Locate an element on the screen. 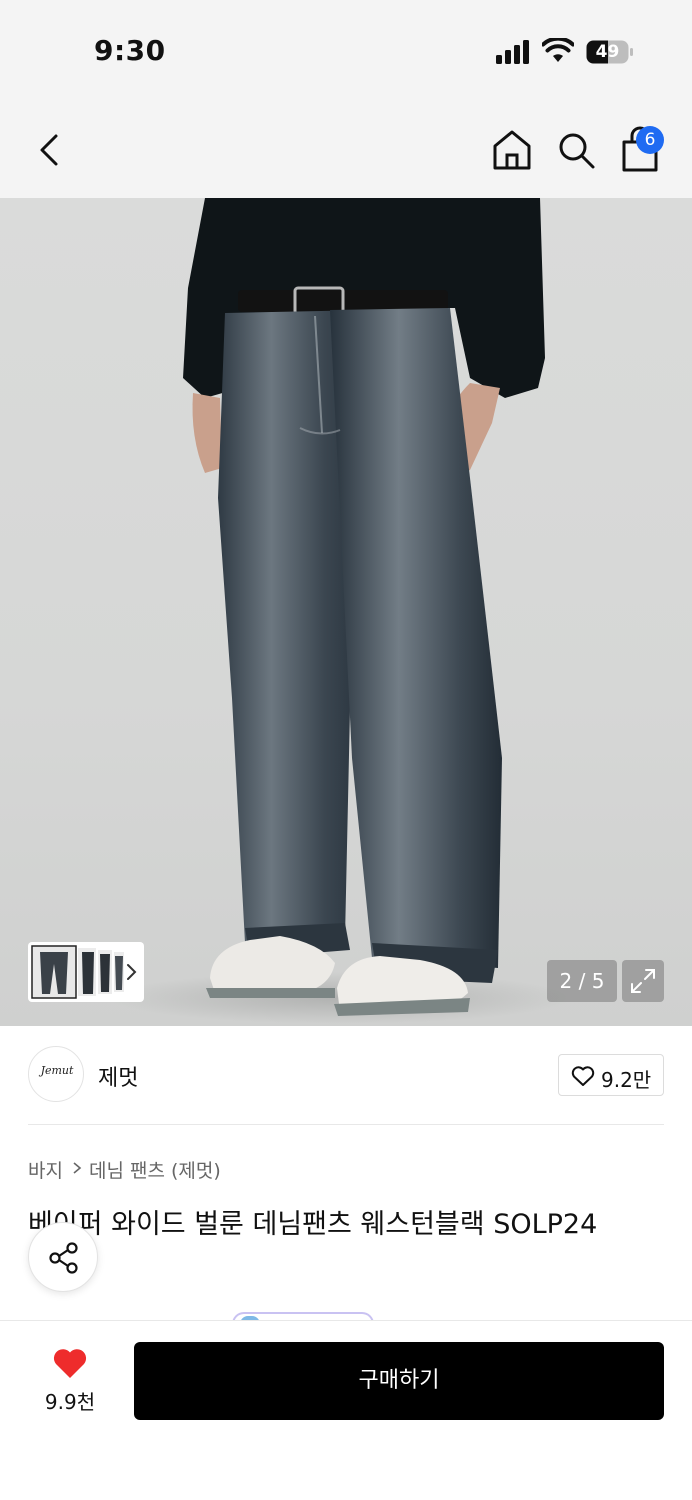 The image size is (692, 1500). breadcrumb-item-denim-pants: 데님 팬츠 (제멋) is located at coordinates (155, 1169).